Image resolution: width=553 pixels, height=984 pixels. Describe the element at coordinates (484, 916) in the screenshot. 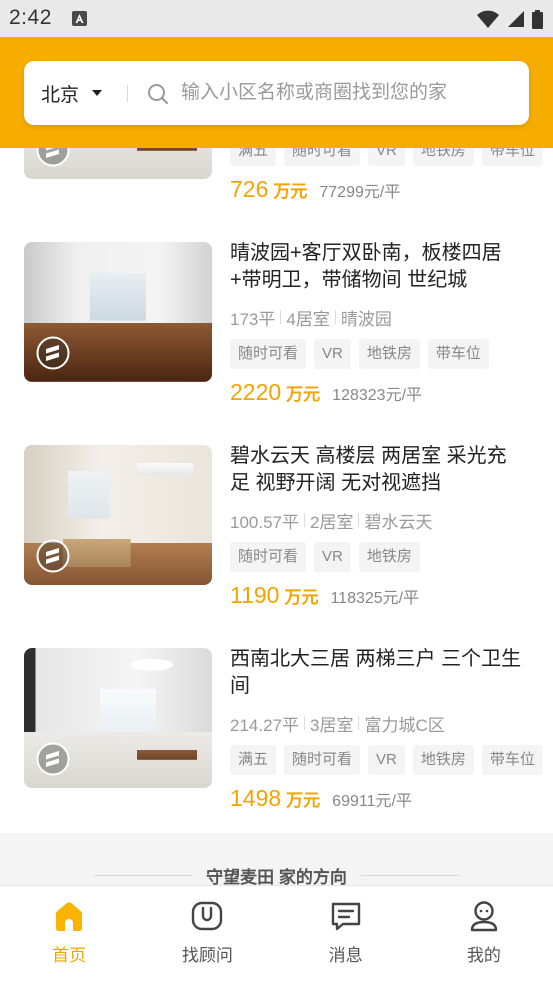

I see `profile-icon` at that location.